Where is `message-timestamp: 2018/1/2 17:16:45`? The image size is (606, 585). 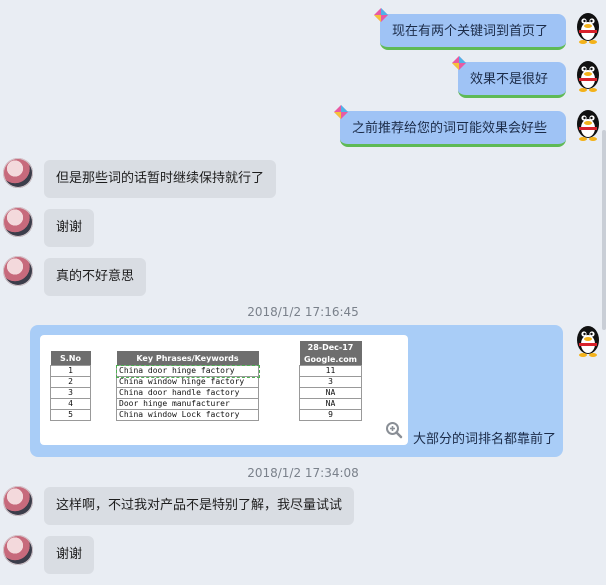 message-timestamp: 2018/1/2 17:16:45 is located at coordinates (303, 312).